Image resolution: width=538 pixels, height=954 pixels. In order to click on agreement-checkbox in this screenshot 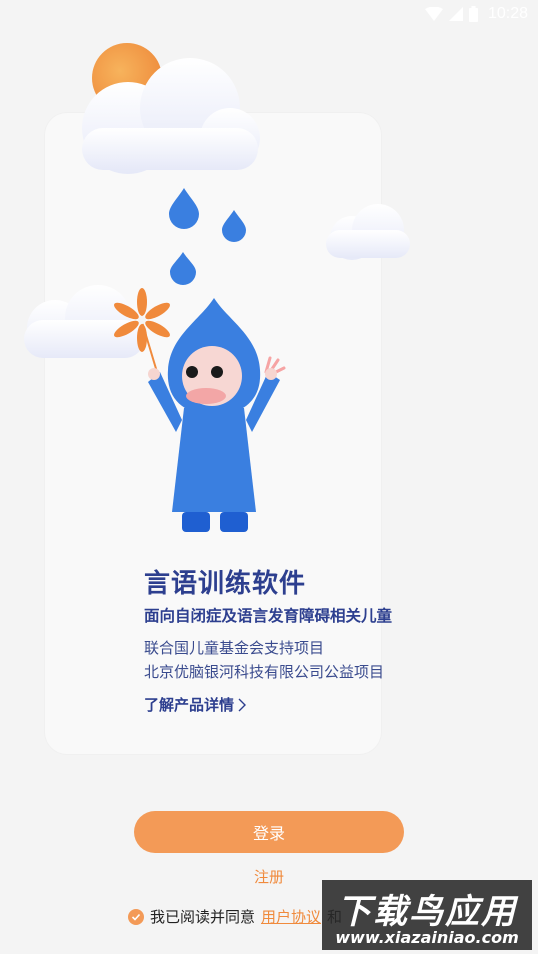, I will do `click(136, 916)`.